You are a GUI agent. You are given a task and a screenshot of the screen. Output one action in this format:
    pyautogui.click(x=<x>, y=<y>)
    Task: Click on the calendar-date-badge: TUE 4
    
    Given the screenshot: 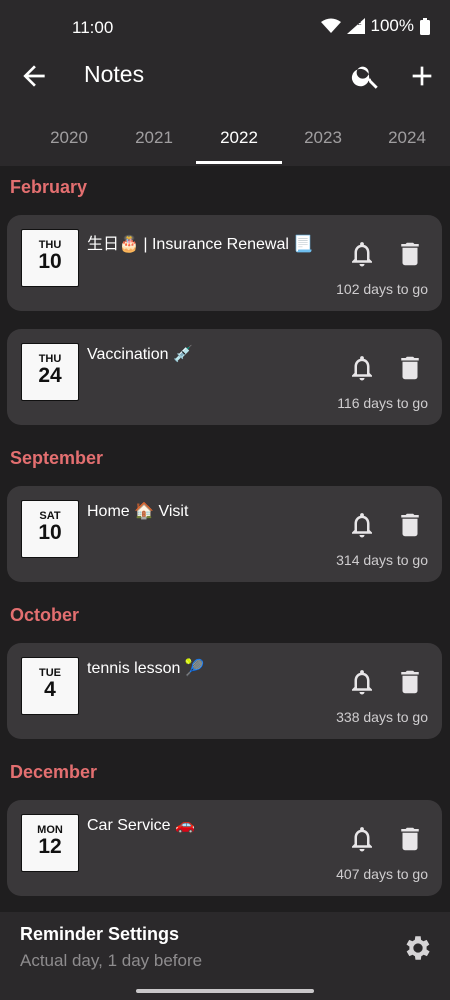 What is the action you would take?
    pyautogui.click(x=50, y=686)
    